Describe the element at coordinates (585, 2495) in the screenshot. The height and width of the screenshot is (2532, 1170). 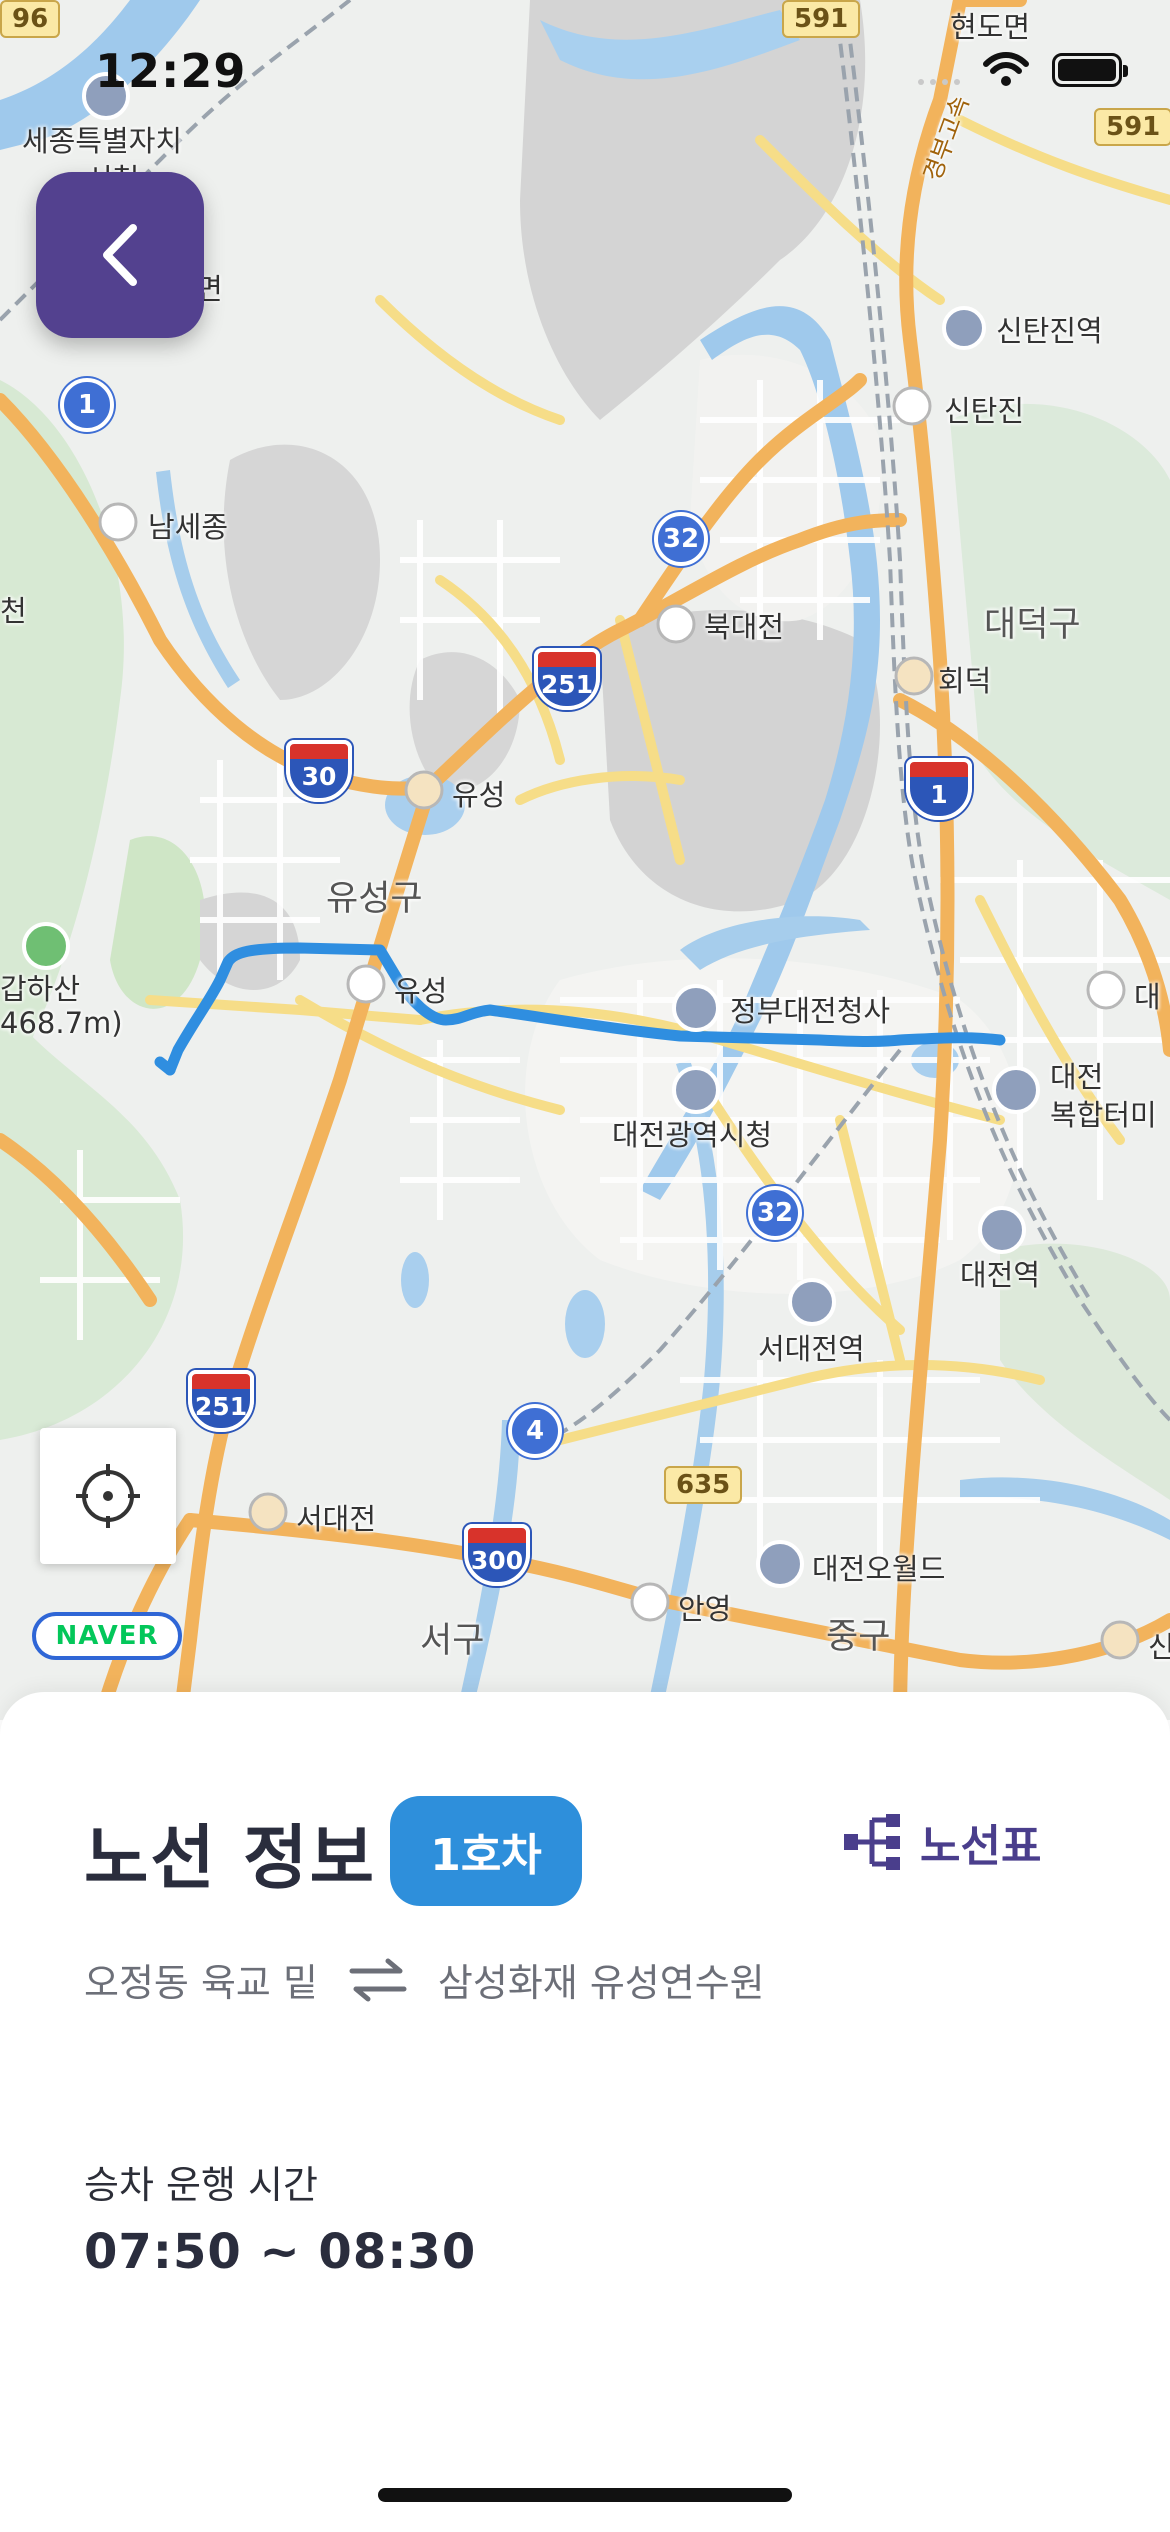
I see `home-indicator` at that location.